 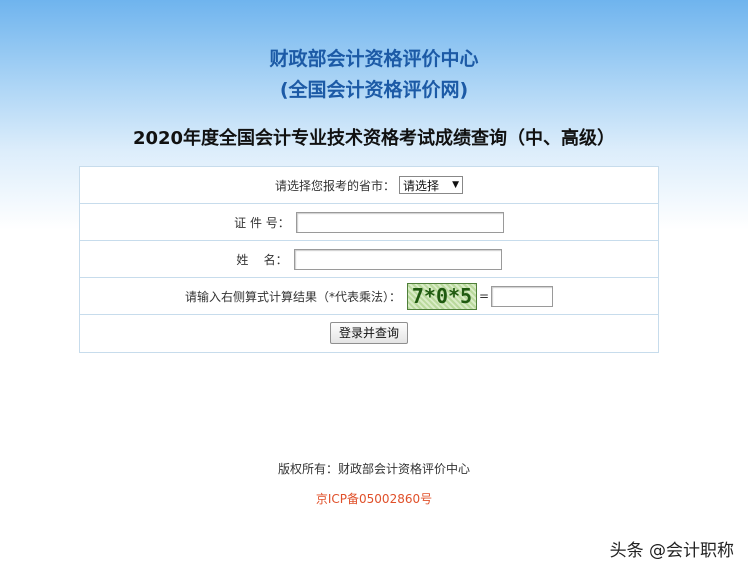 I want to click on name-row: 姓 名：, so click(x=369, y=259).